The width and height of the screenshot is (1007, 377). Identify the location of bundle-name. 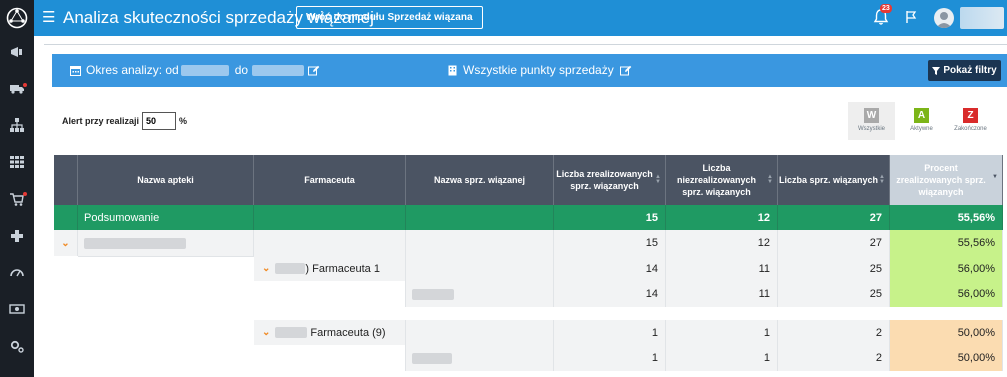
(480, 358).